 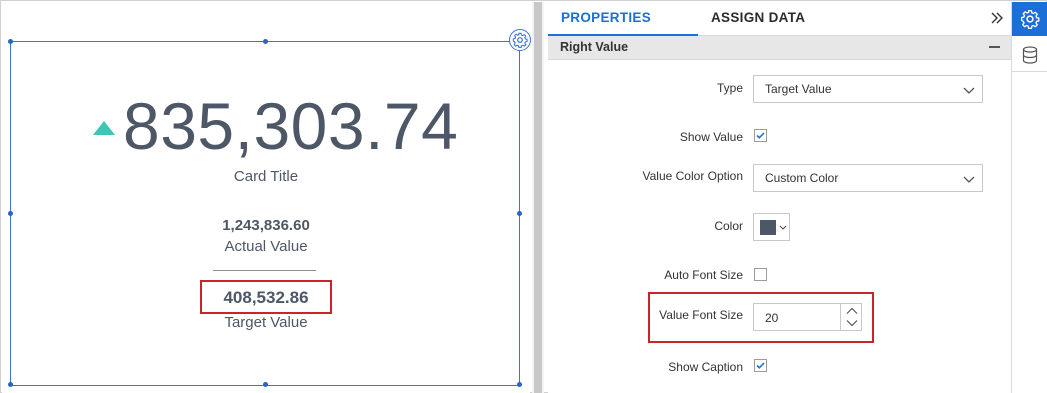 What do you see at coordinates (773, 19) in the screenshot?
I see `tab-assign-data: ASSIGN DATA` at bounding box center [773, 19].